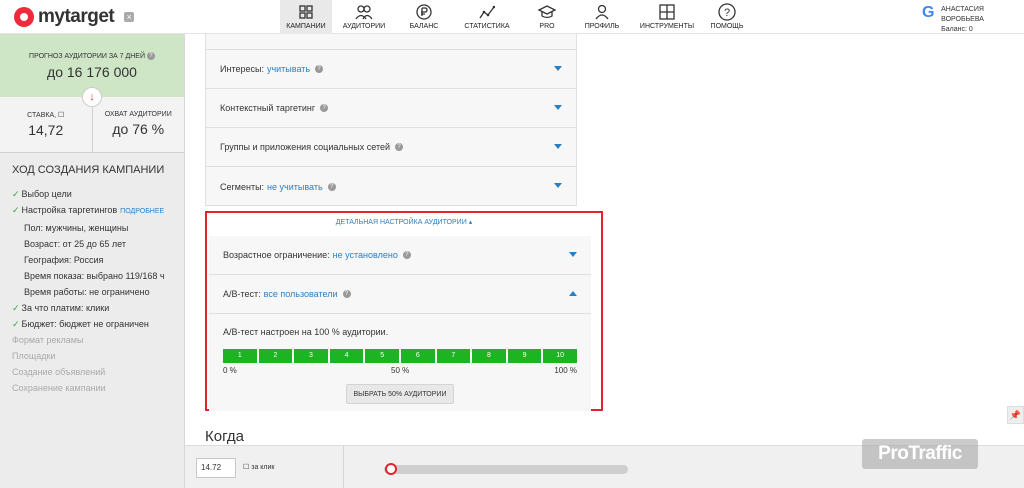 This screenshot has width=1024, height=488. Describe the element at coordinates (288, 69) in the screenshot. I see `interests-value: учитывать` at that location.